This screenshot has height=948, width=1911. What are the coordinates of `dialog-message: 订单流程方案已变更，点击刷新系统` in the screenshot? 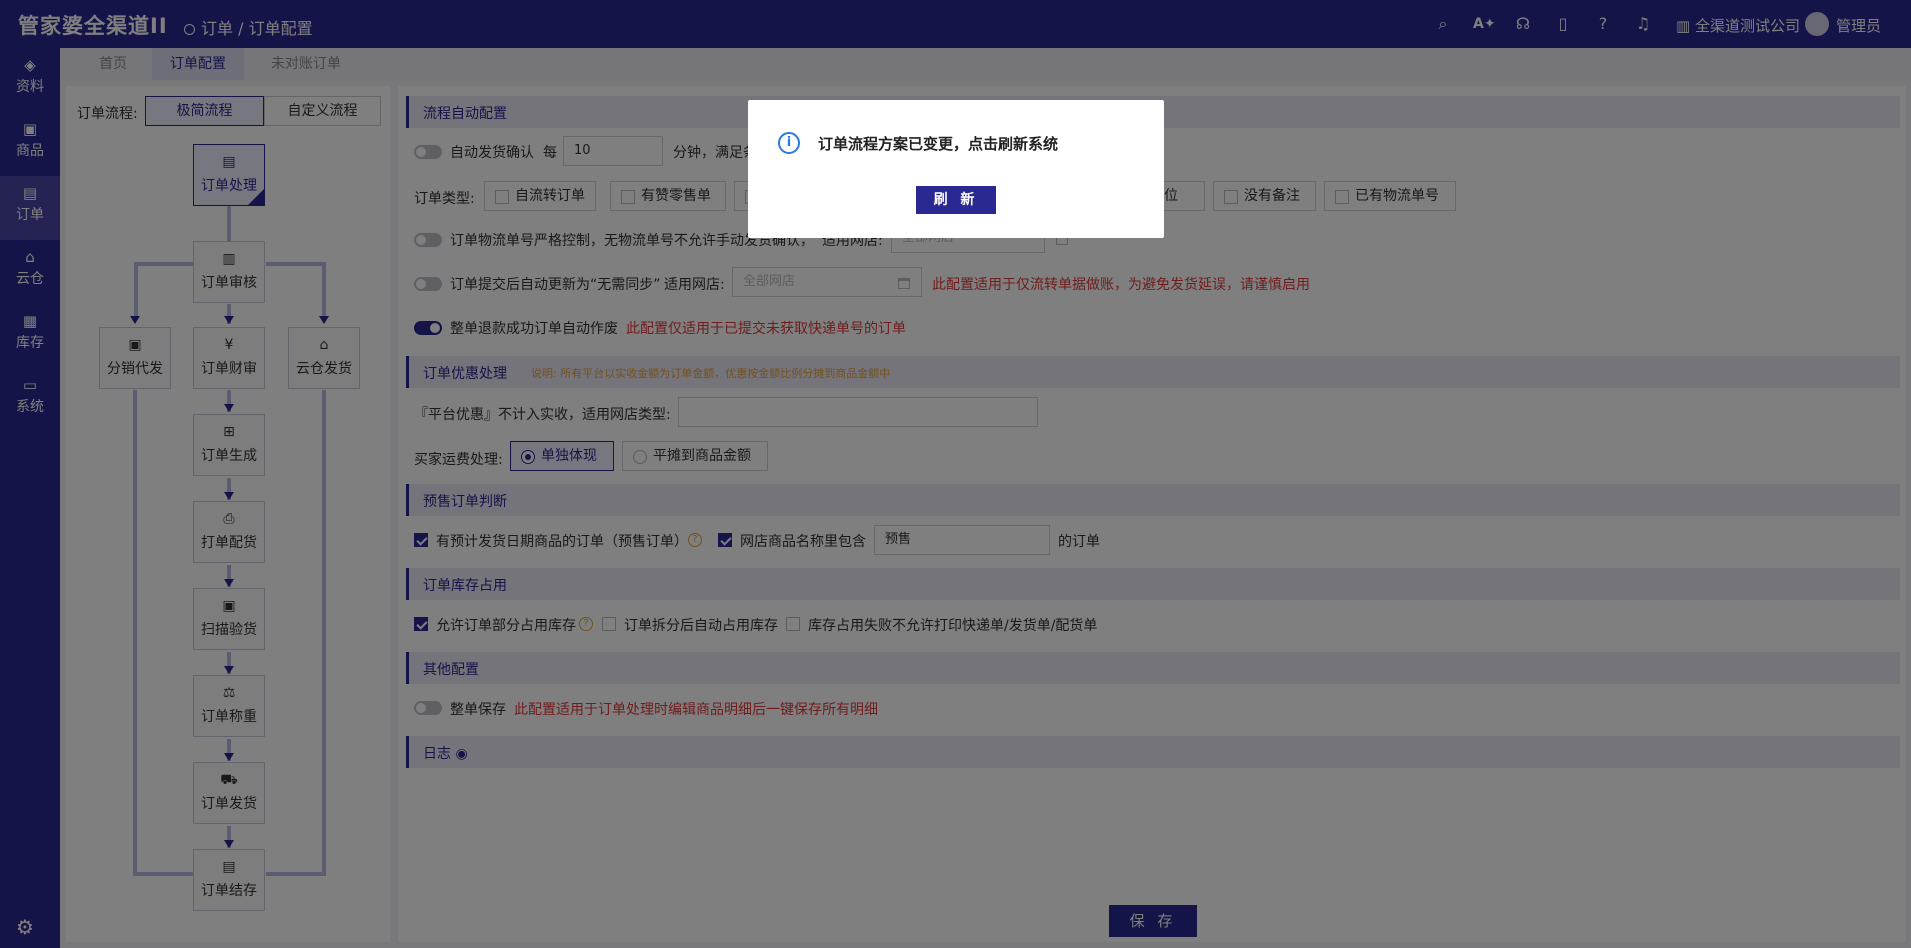 It's located at (938, 144).